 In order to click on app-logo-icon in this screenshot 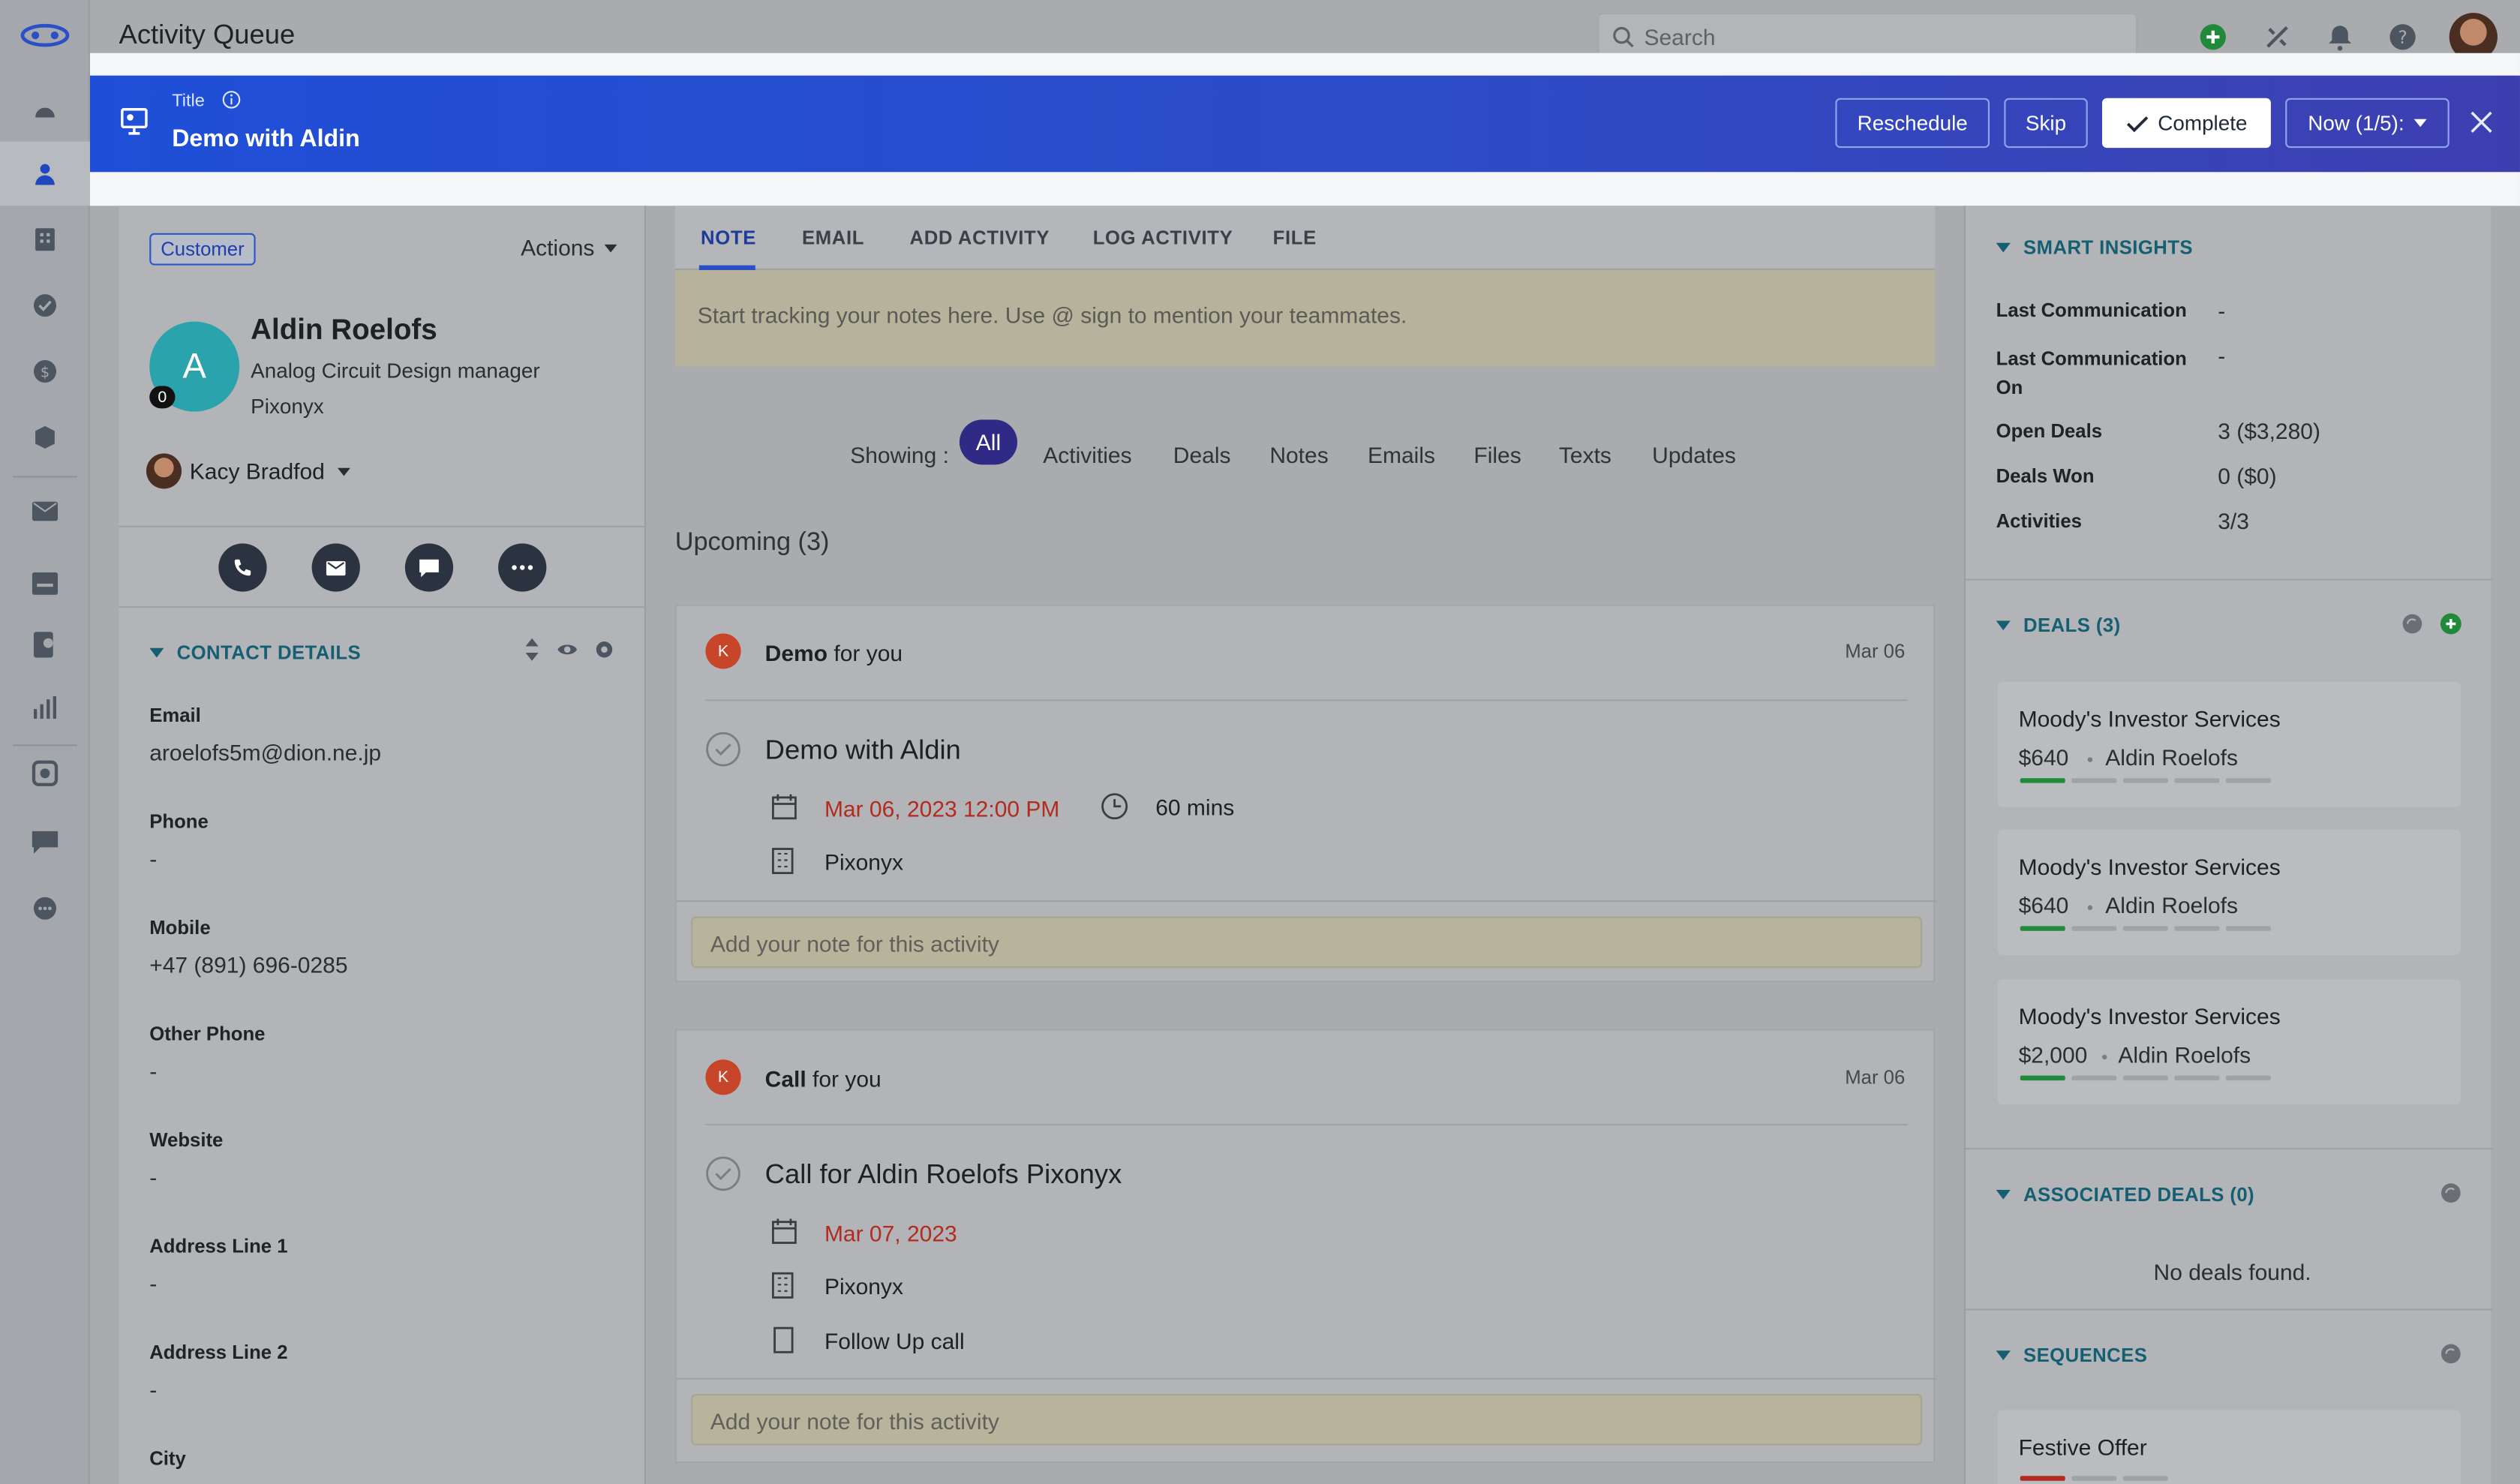, I will do `click(45, 35)`.